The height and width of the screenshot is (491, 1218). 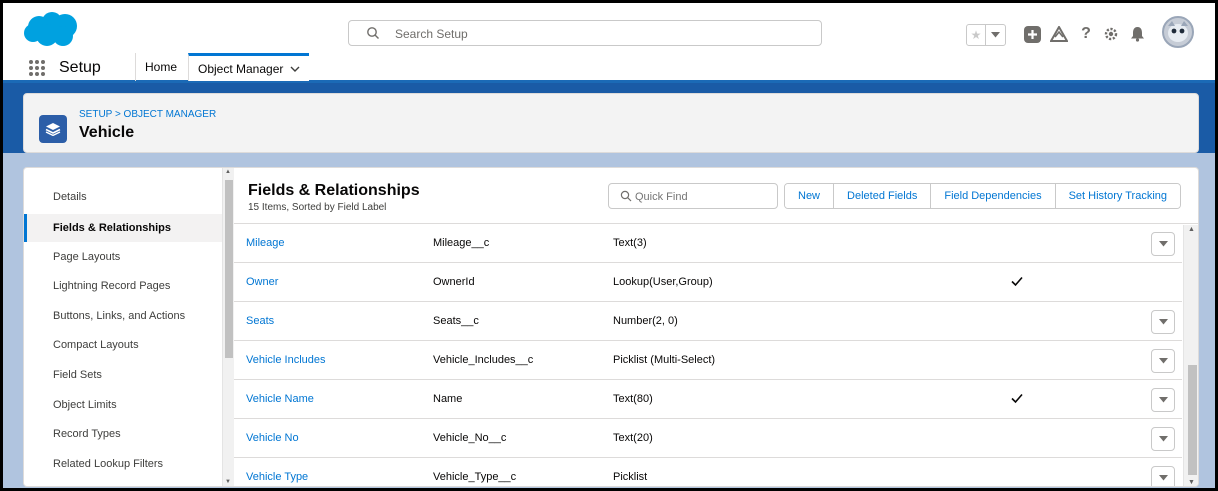 I want to click on sidebar-item-label: Lightning Record Pages, so click(x=112, y=286).